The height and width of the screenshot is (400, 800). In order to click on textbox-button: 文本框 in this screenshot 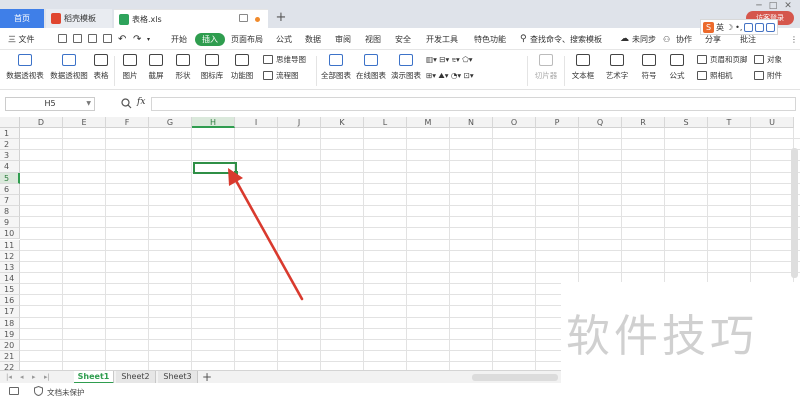, I will do `click(583, 67)`.